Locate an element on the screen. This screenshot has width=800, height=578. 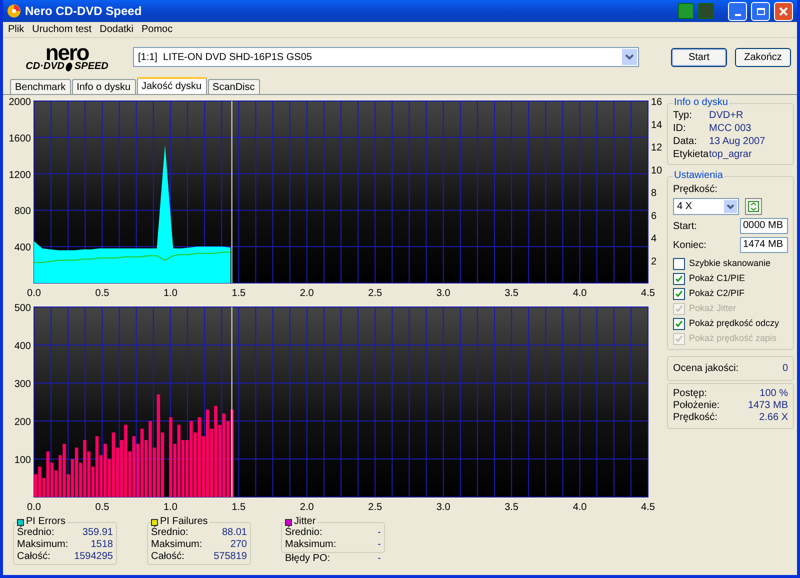
info-label: Data: is located at coordinates (685, 141).